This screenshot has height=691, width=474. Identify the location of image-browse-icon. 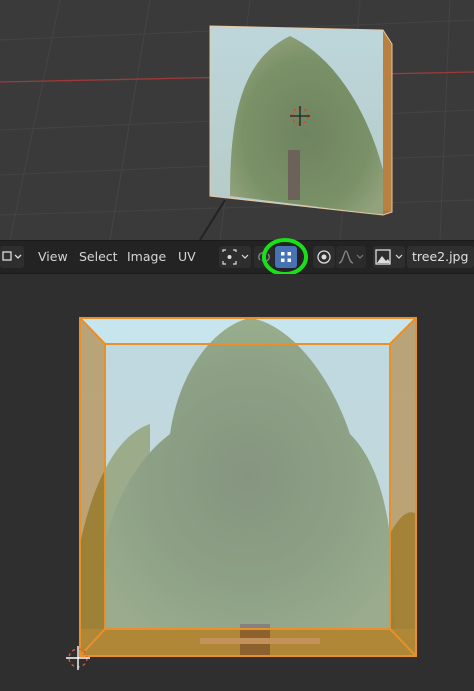
(389, 257).